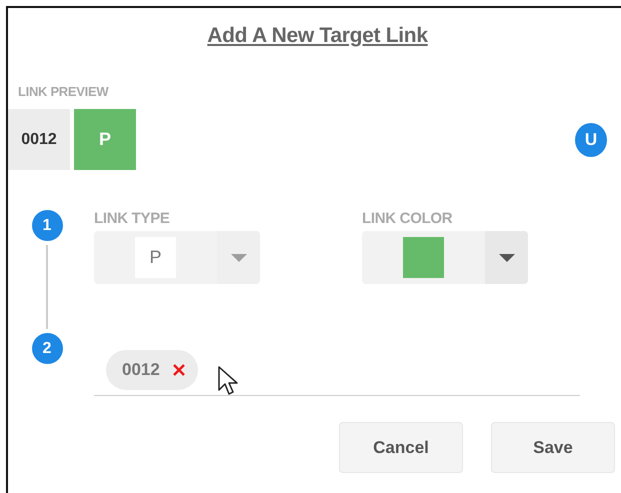 This screenshot has width=621, height=493. What do you see at coordinates (337, 370) in the screenshot?
I see `chip-input-field: 0012` at bounding box center [337, 370].